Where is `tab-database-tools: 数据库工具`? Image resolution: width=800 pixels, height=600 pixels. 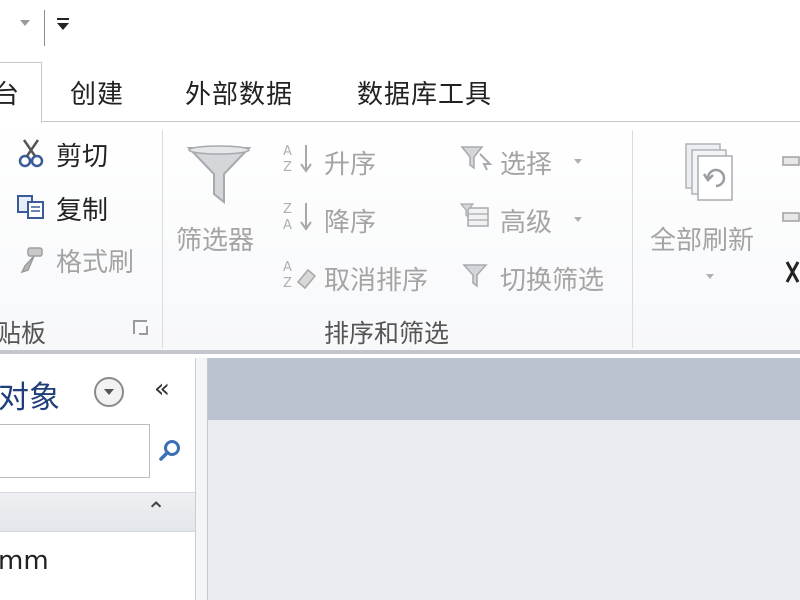
tab-database-tools: 数据库工具 is located at coordinates (424, 92).